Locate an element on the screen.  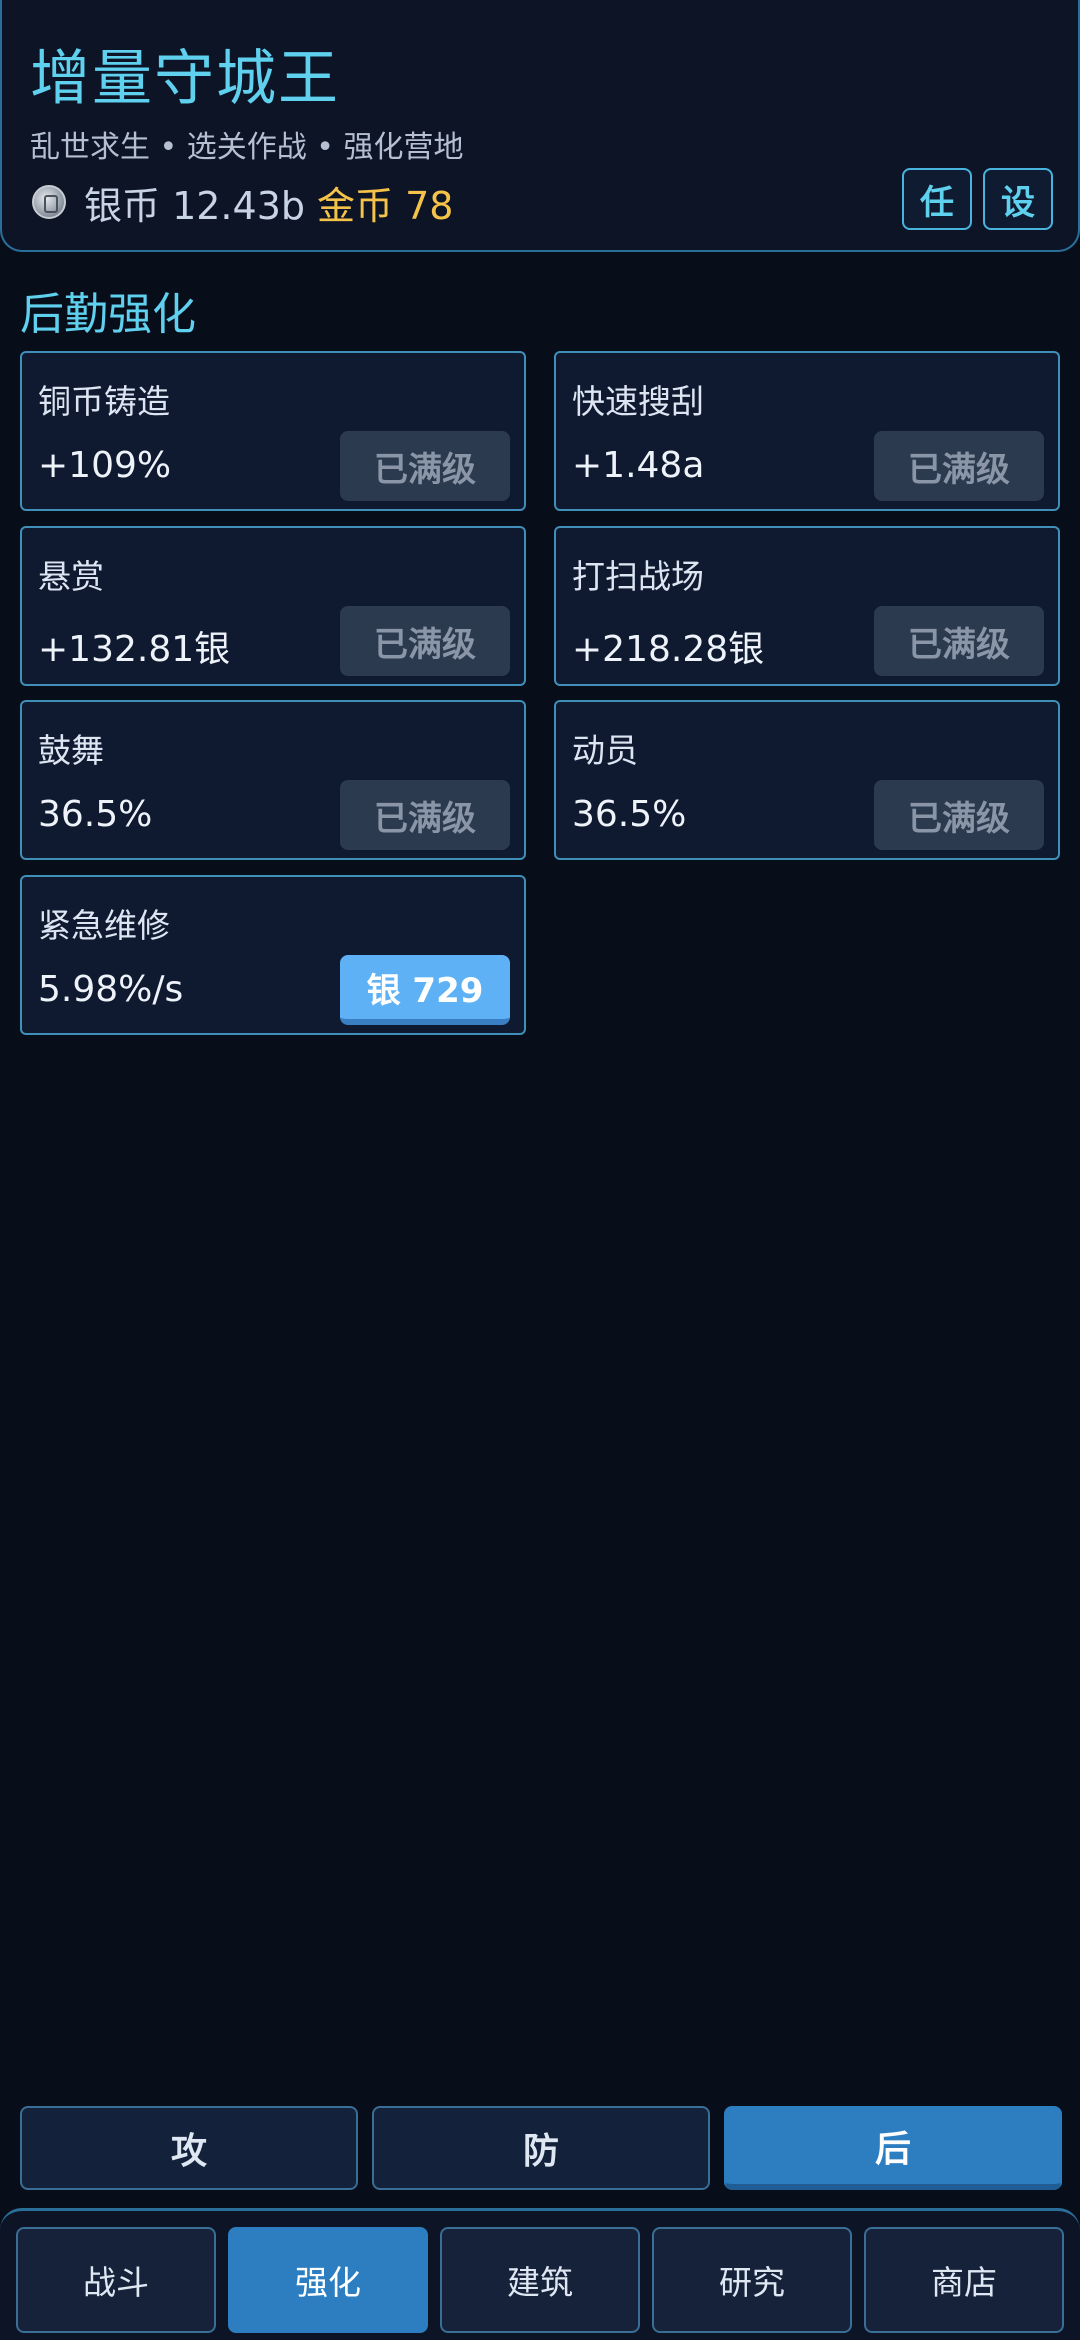
upgrade-name: 悬赏 is located at coordinates (71, 576).